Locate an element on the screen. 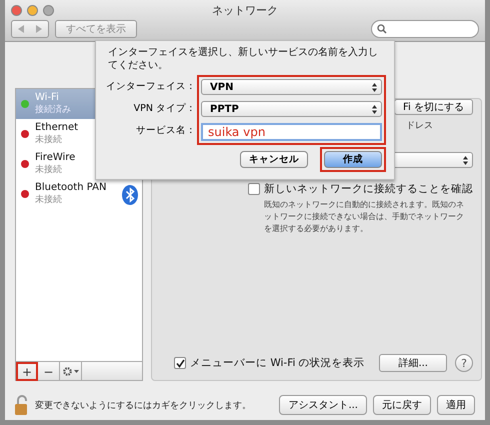 The image size is (490, 425). service-name: Wi-Fi is located at coordinates (47, 97).